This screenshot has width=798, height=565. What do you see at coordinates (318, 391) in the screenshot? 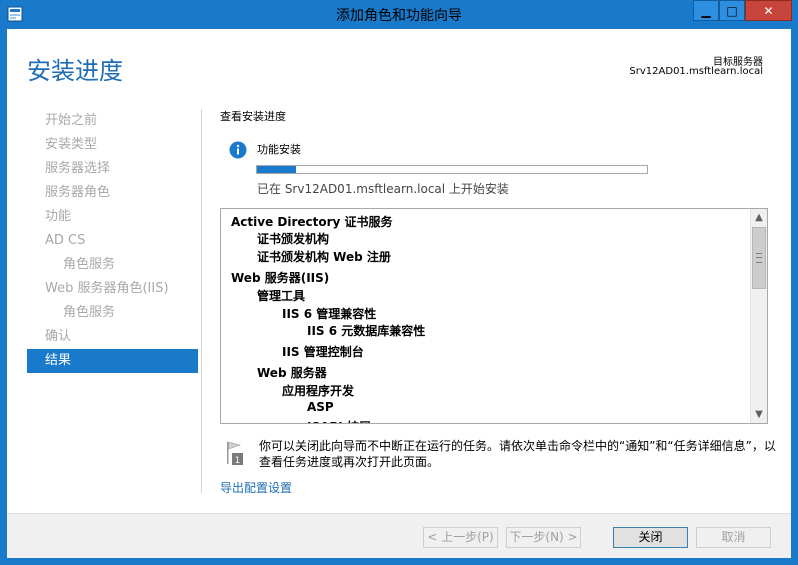
I see `feature-list-item: 应用程序开发` at bounding box center [318, 391].